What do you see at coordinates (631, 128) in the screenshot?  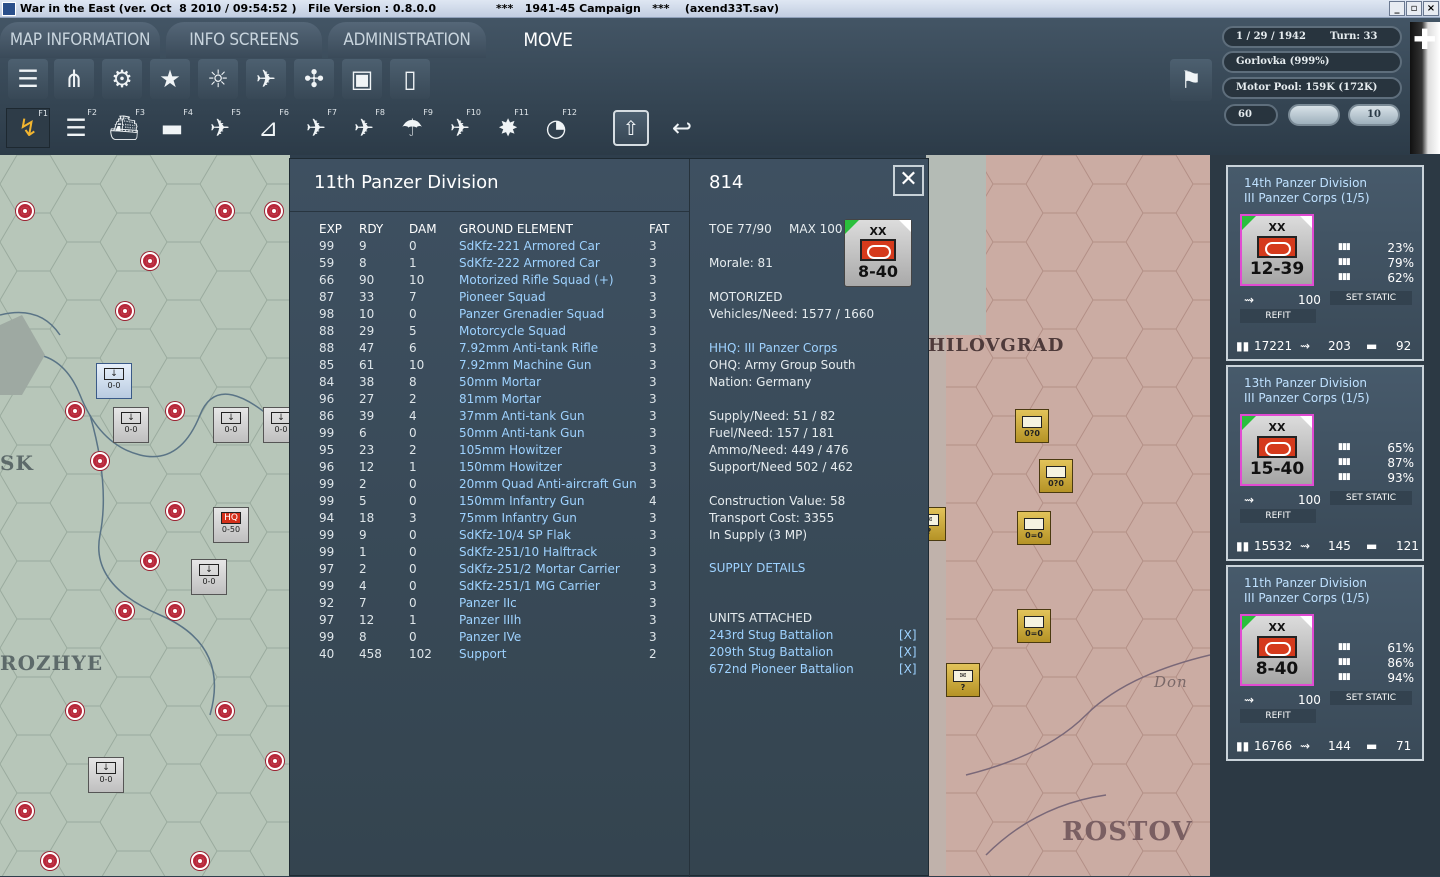 I see `upload-icon: ⇧` at bounding box center [631, 128].